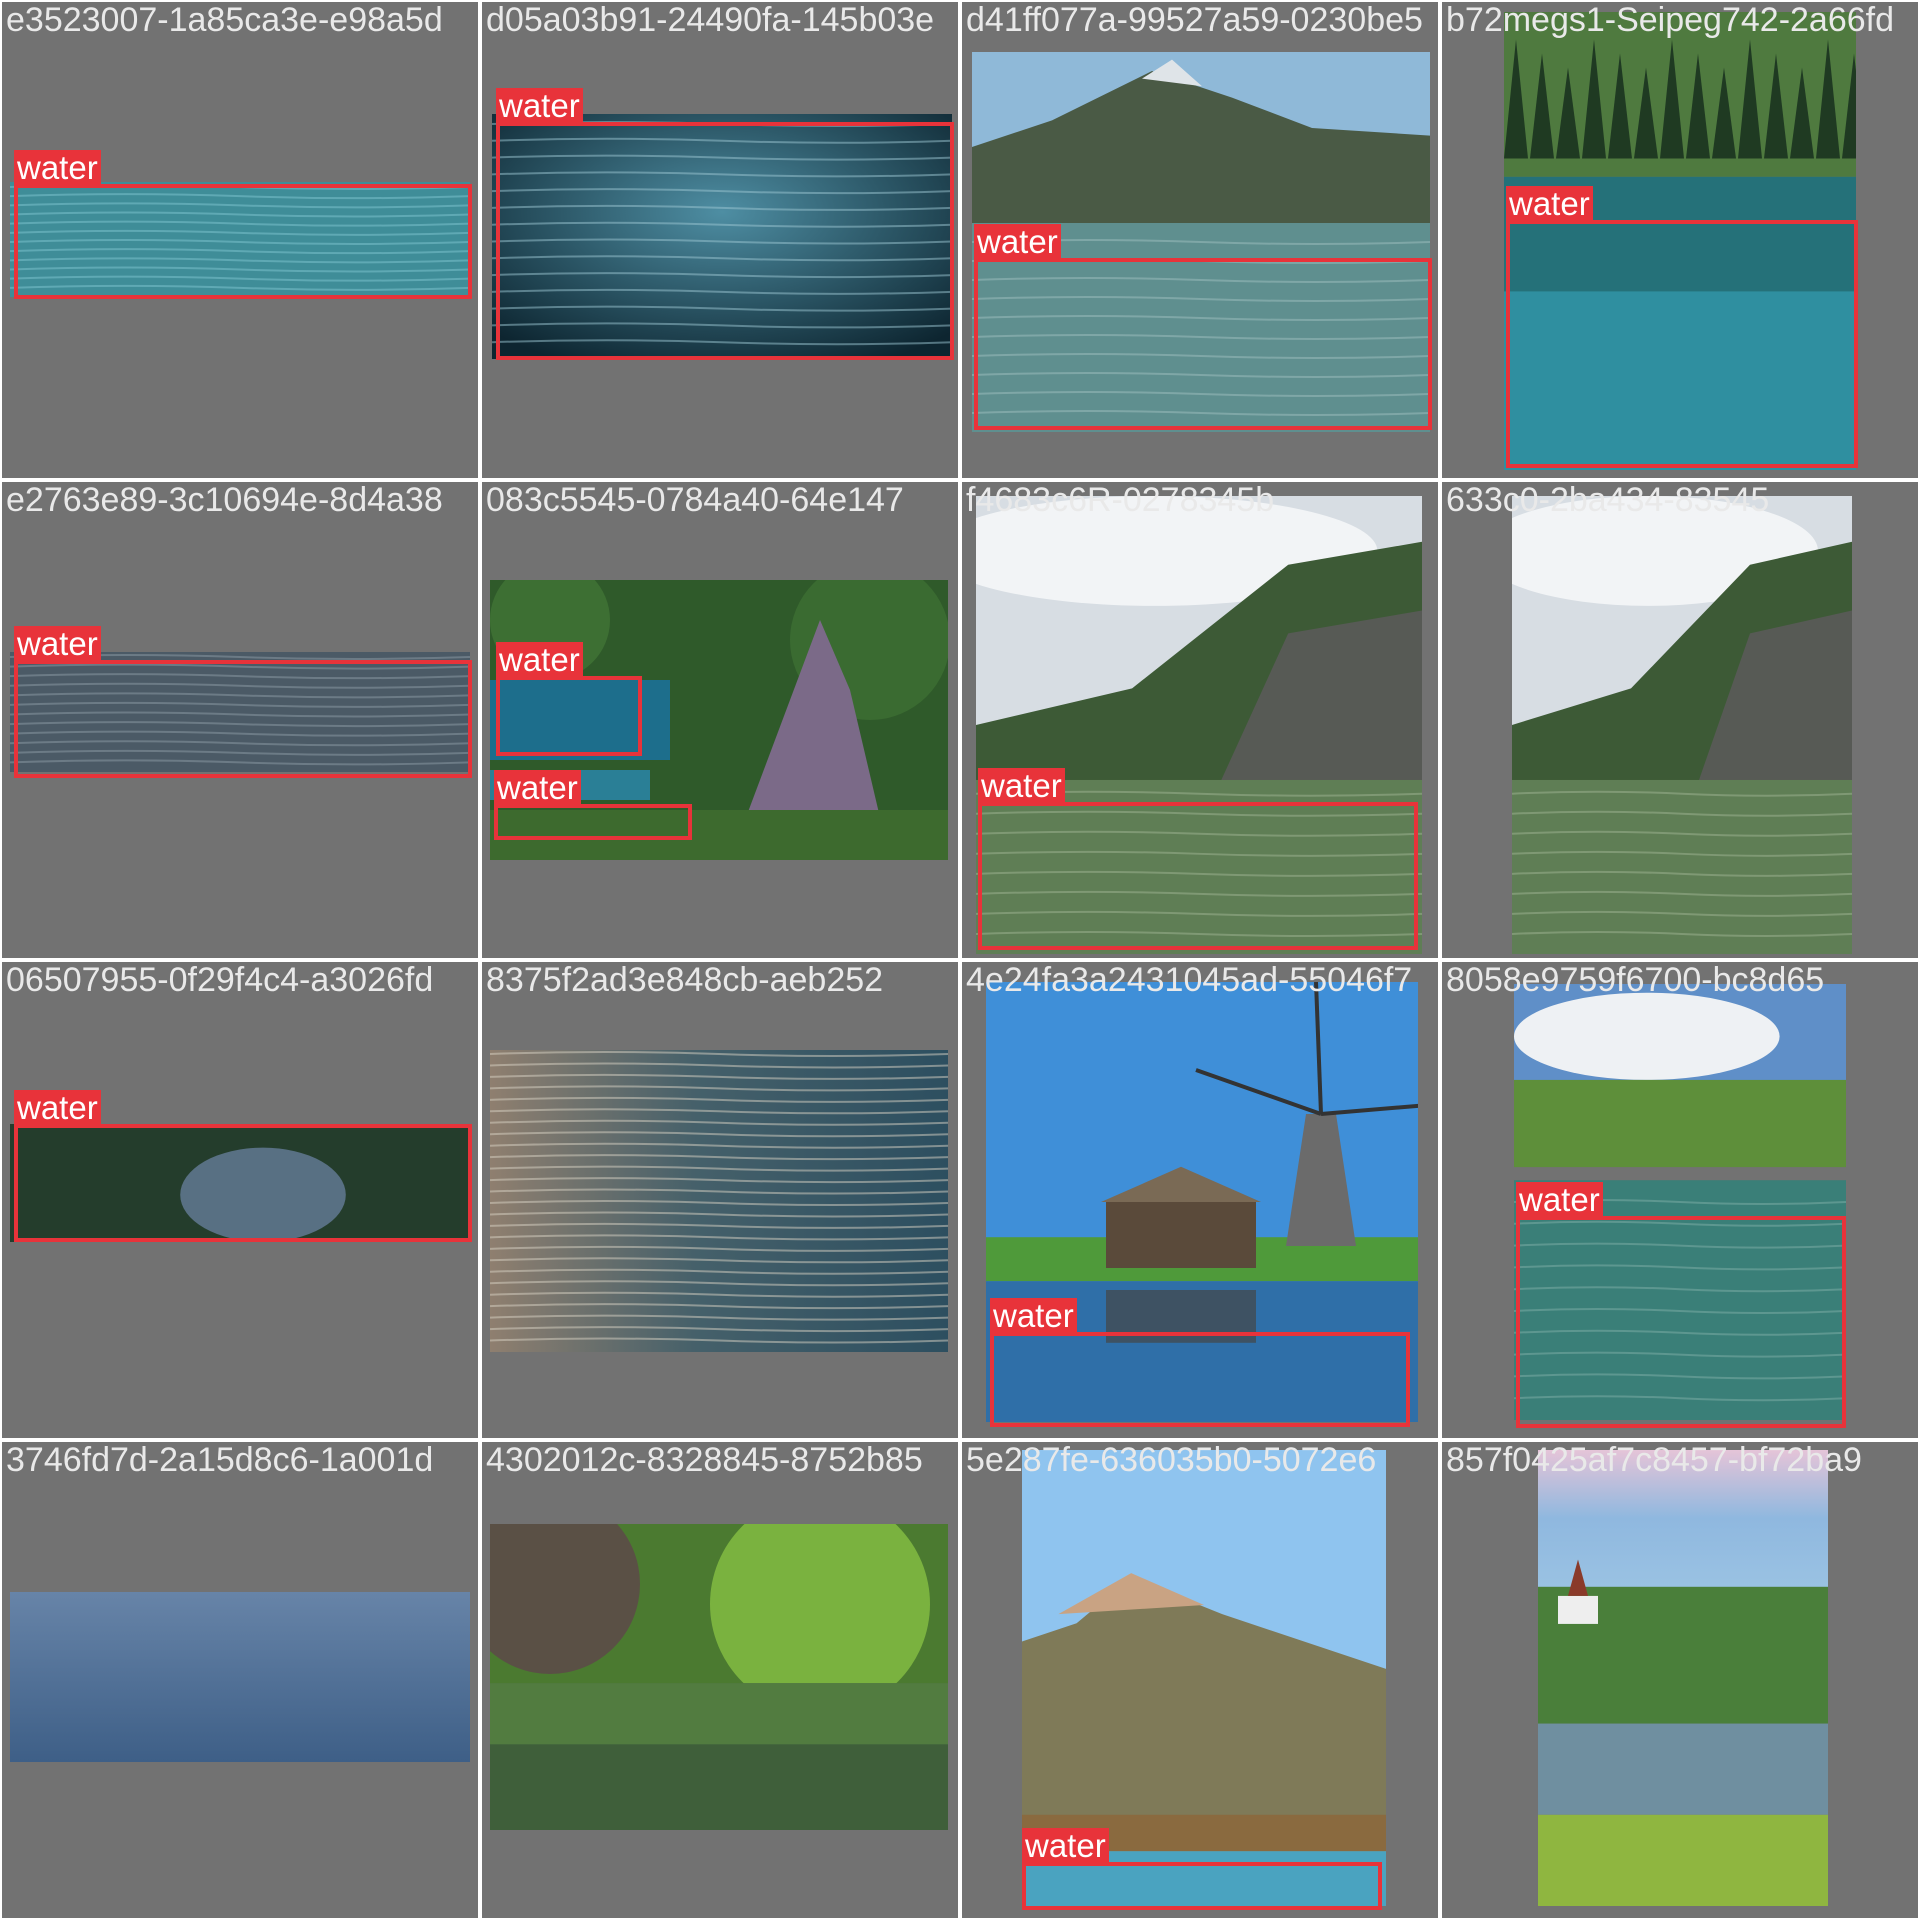 This screenshot has height=1920, width=1920. Describe the element at coordinates (1670, 20) in the screenshot. I see `image-filename: b72megs1-Seipeg742-2a66fd` at that location.